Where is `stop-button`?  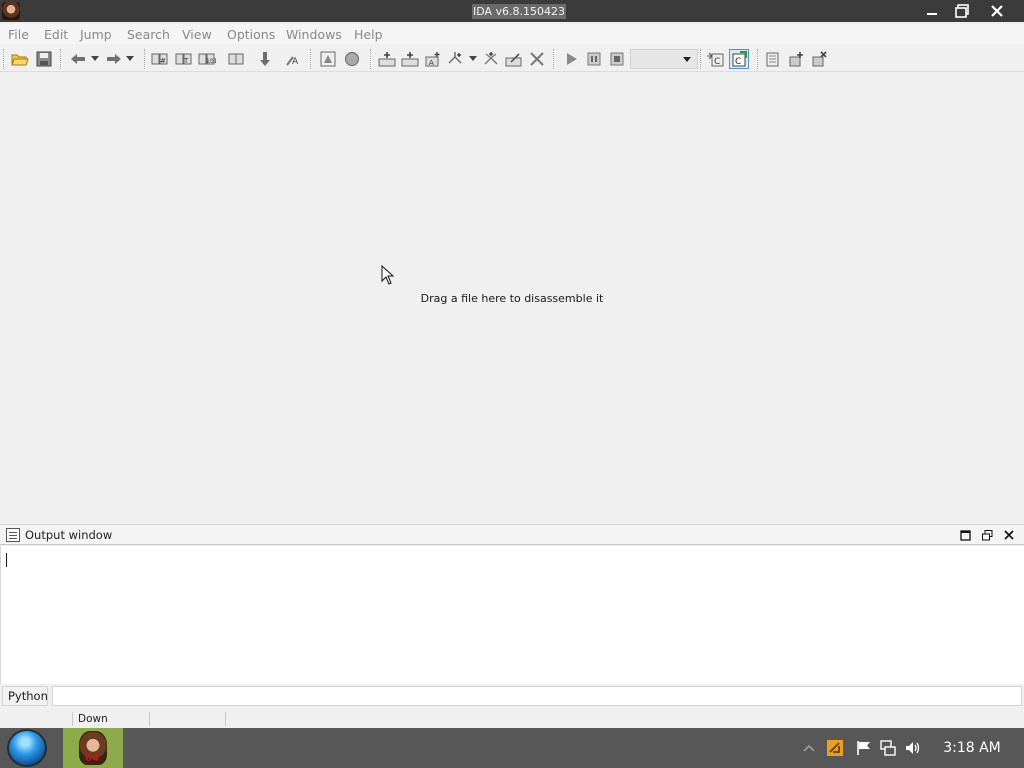 stop-button is located at coordinates (617, 59).